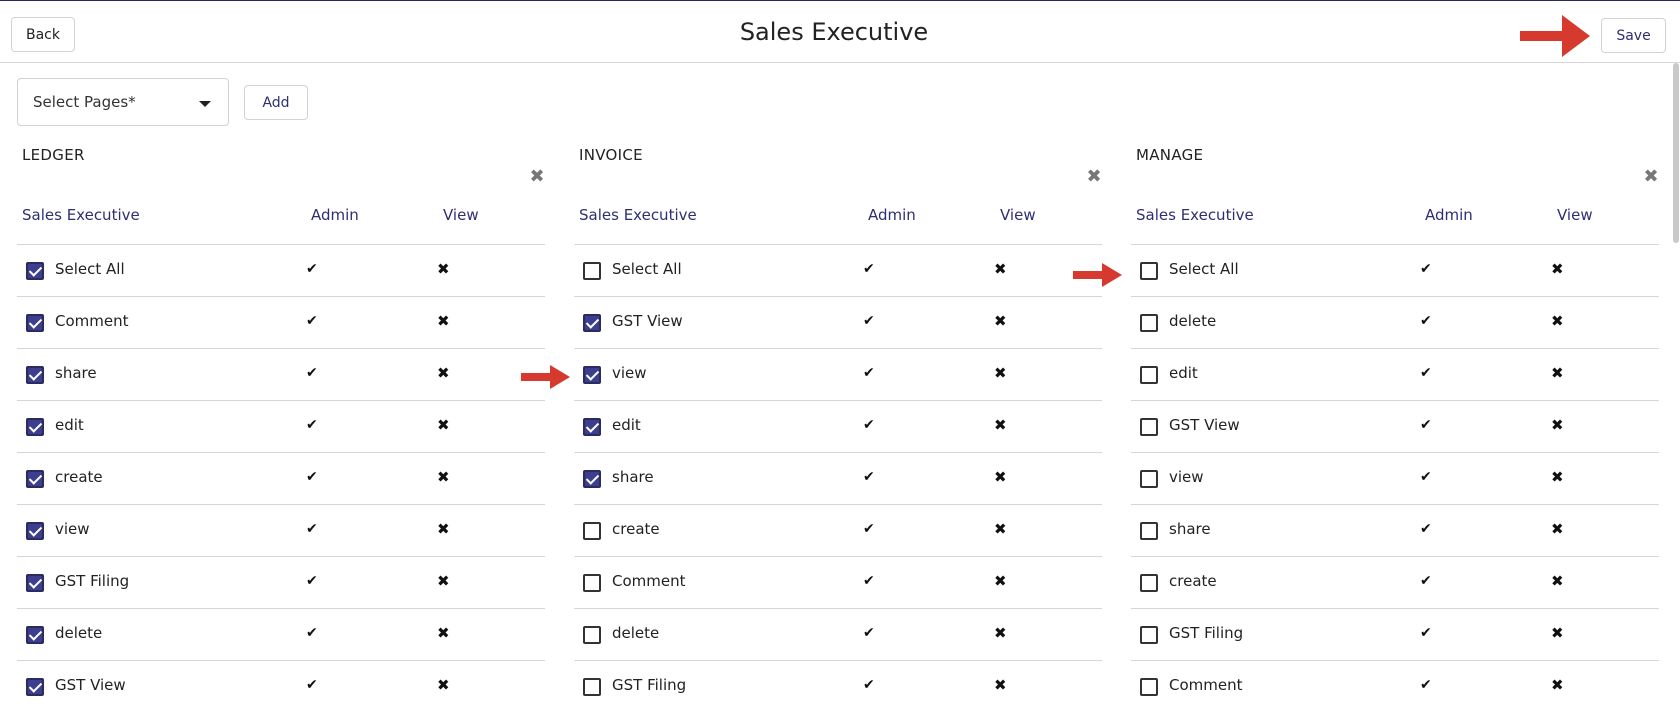  I want to click on add-button: Add, so click(276, 102).